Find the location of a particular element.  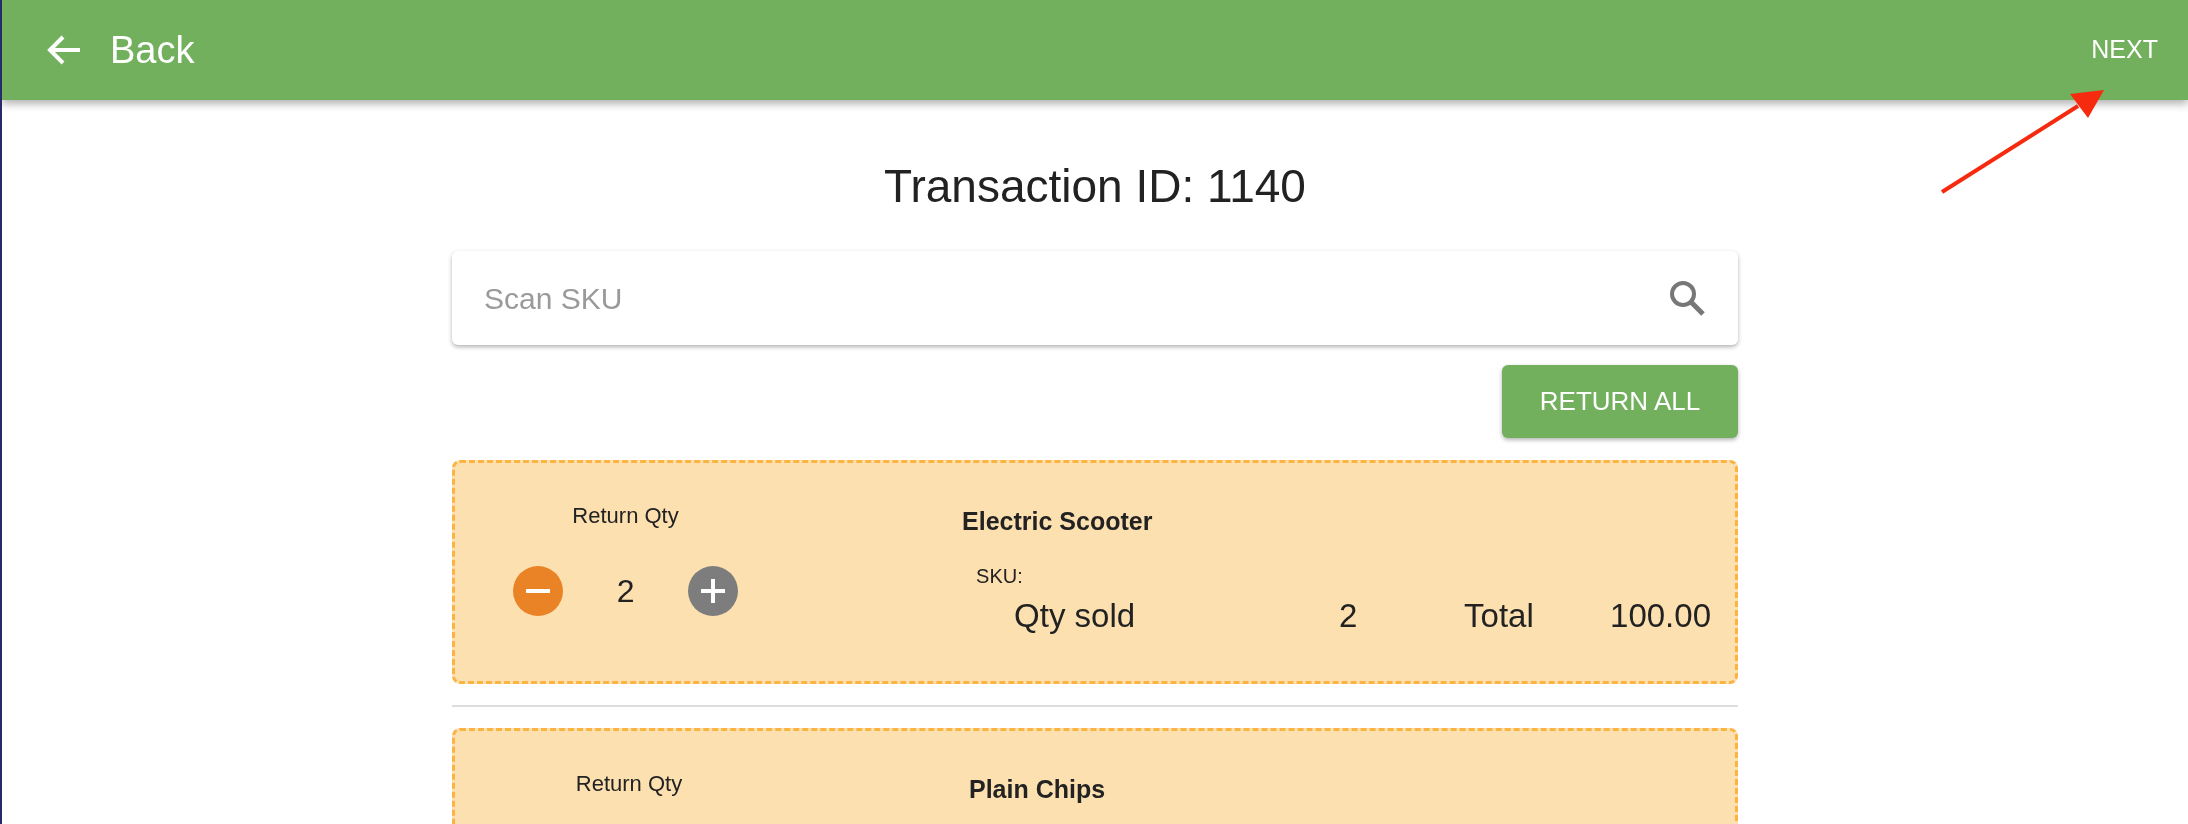

back-arrow-icon is located at coordinates (64, 50).